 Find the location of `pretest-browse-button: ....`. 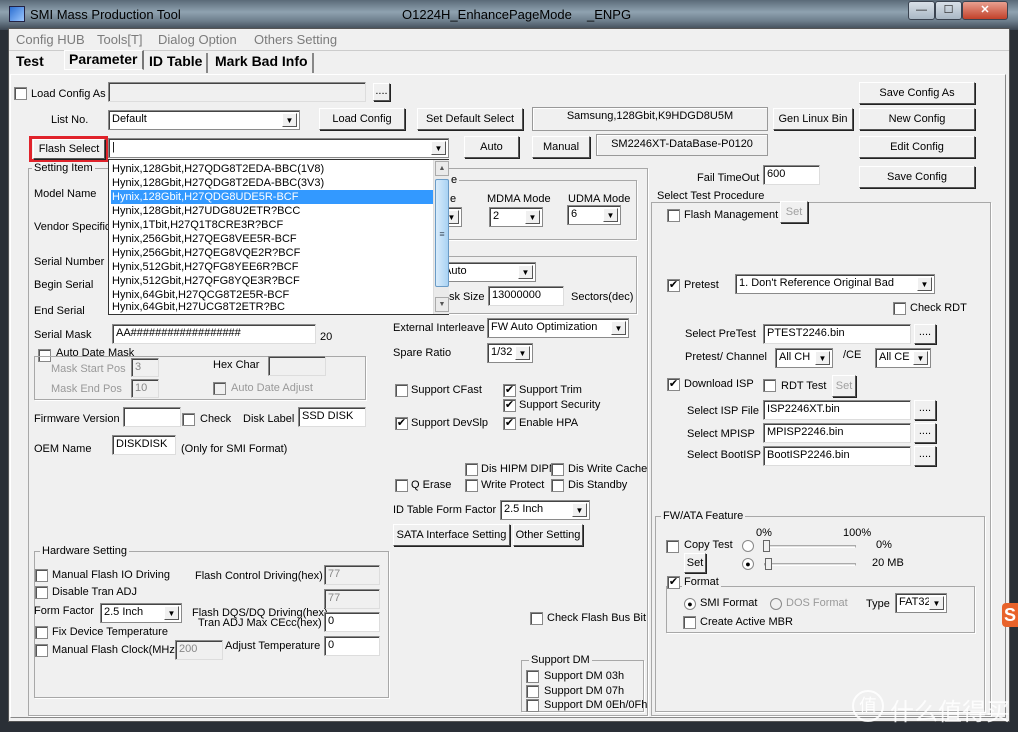

pretest-browse-button: .... is located at coordinates (925, 334).